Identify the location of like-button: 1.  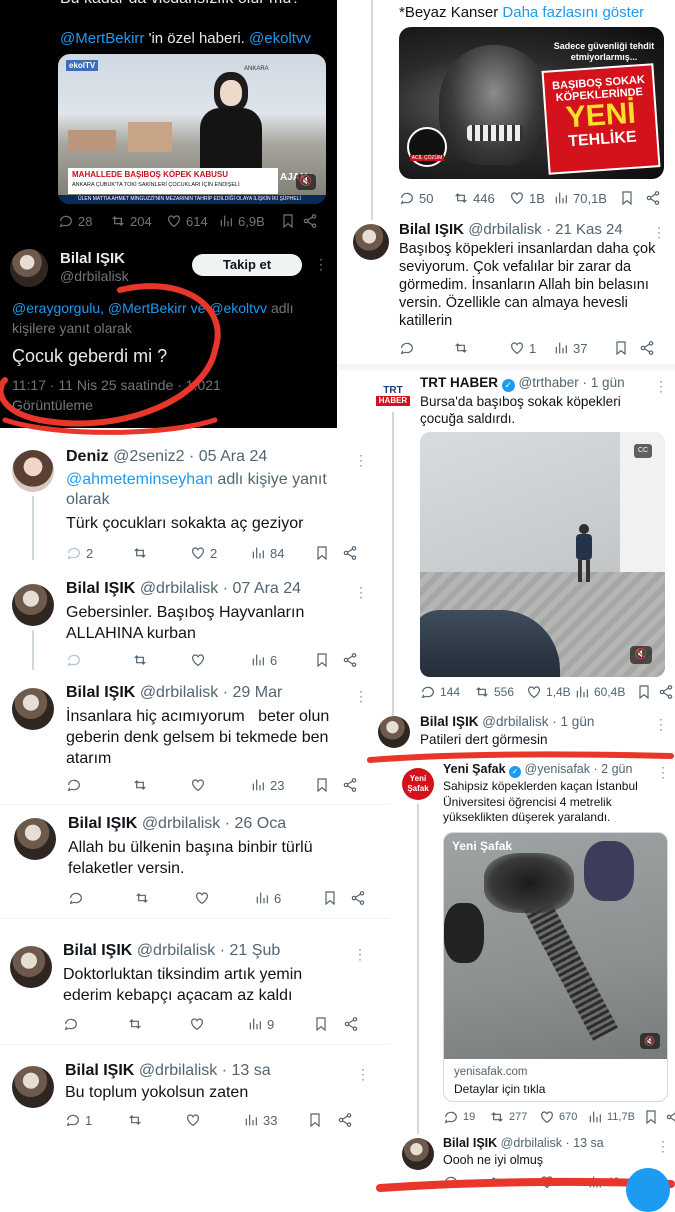
(531, 348).